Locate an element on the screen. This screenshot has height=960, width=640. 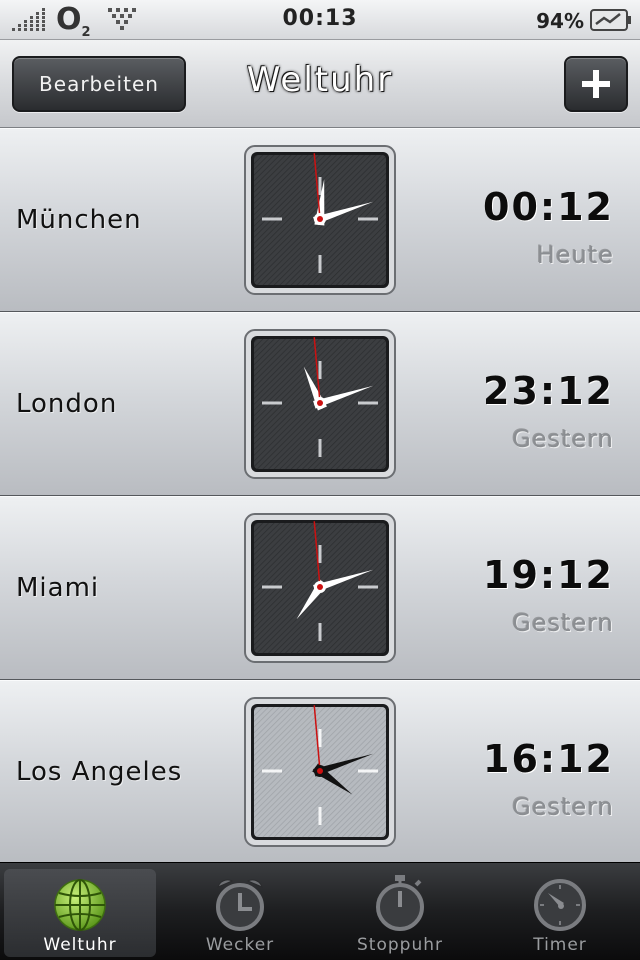
add-city-button is located at coordinates (596, 84).